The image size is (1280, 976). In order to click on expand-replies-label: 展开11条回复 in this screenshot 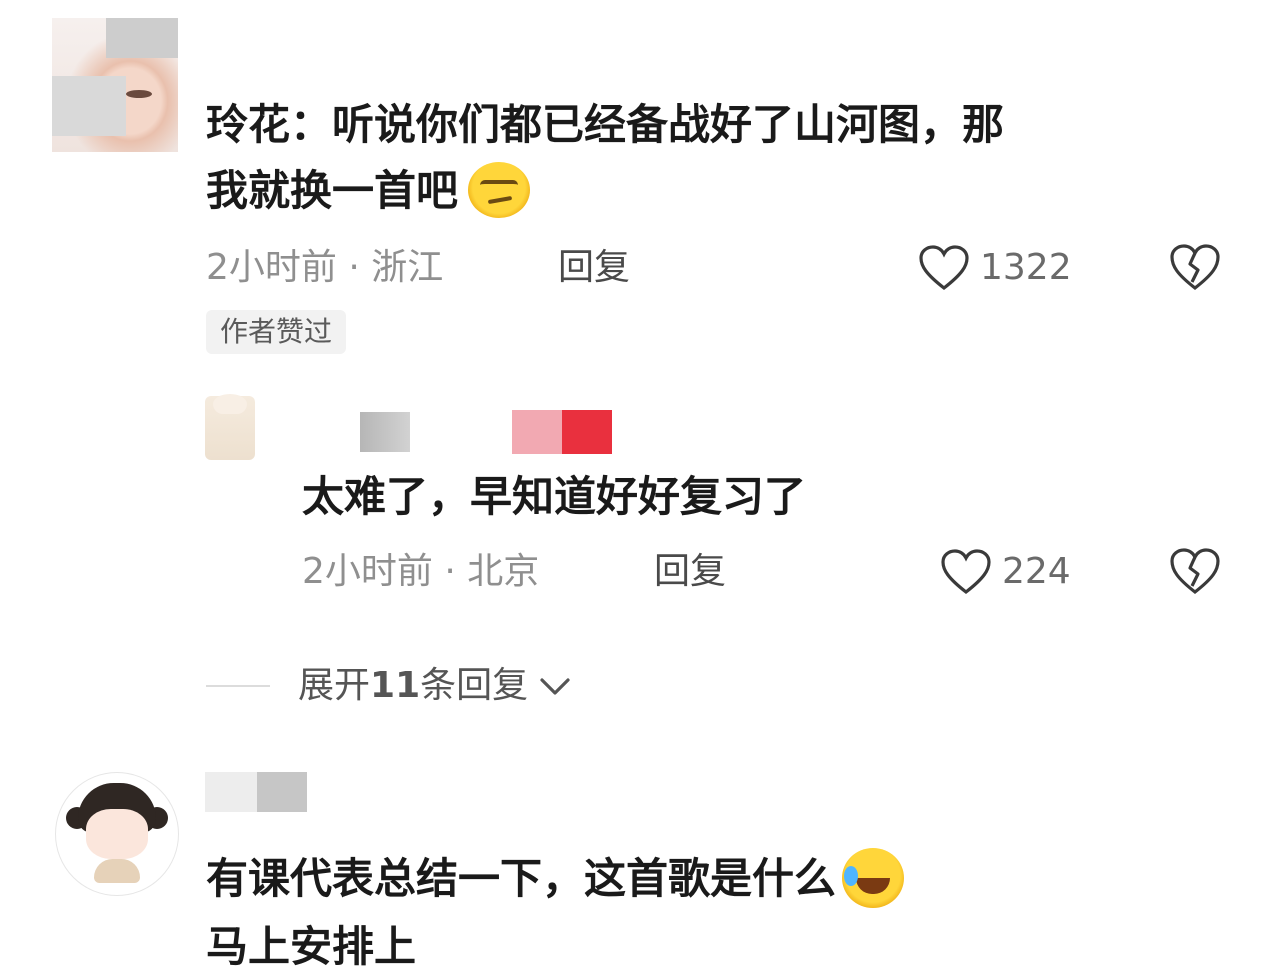, I will do `click(413, 686)`.